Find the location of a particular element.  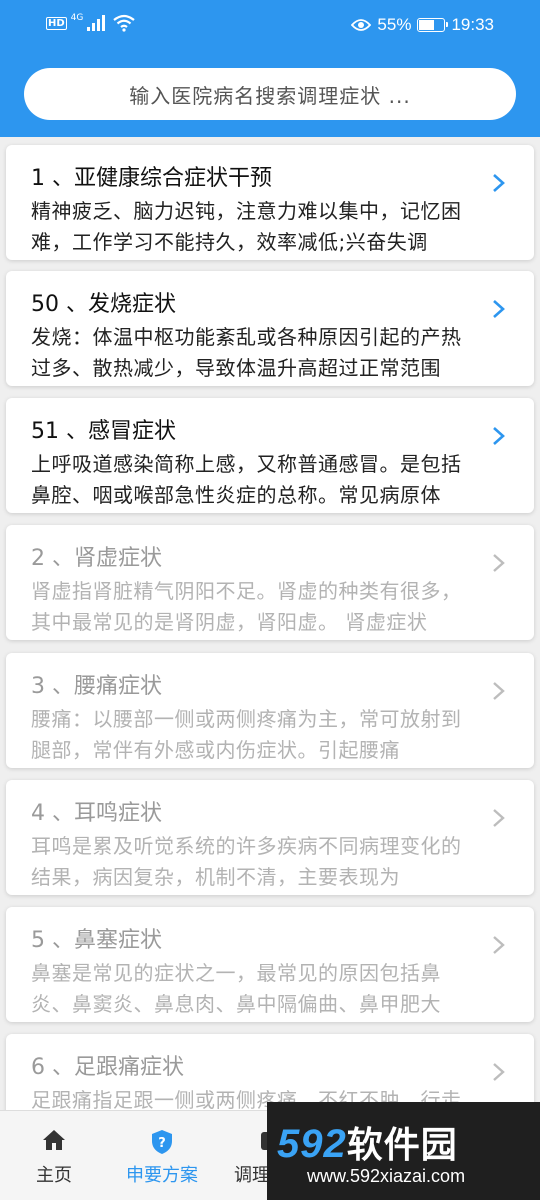

clock: 19:33 is located at coordinates (472, 24).